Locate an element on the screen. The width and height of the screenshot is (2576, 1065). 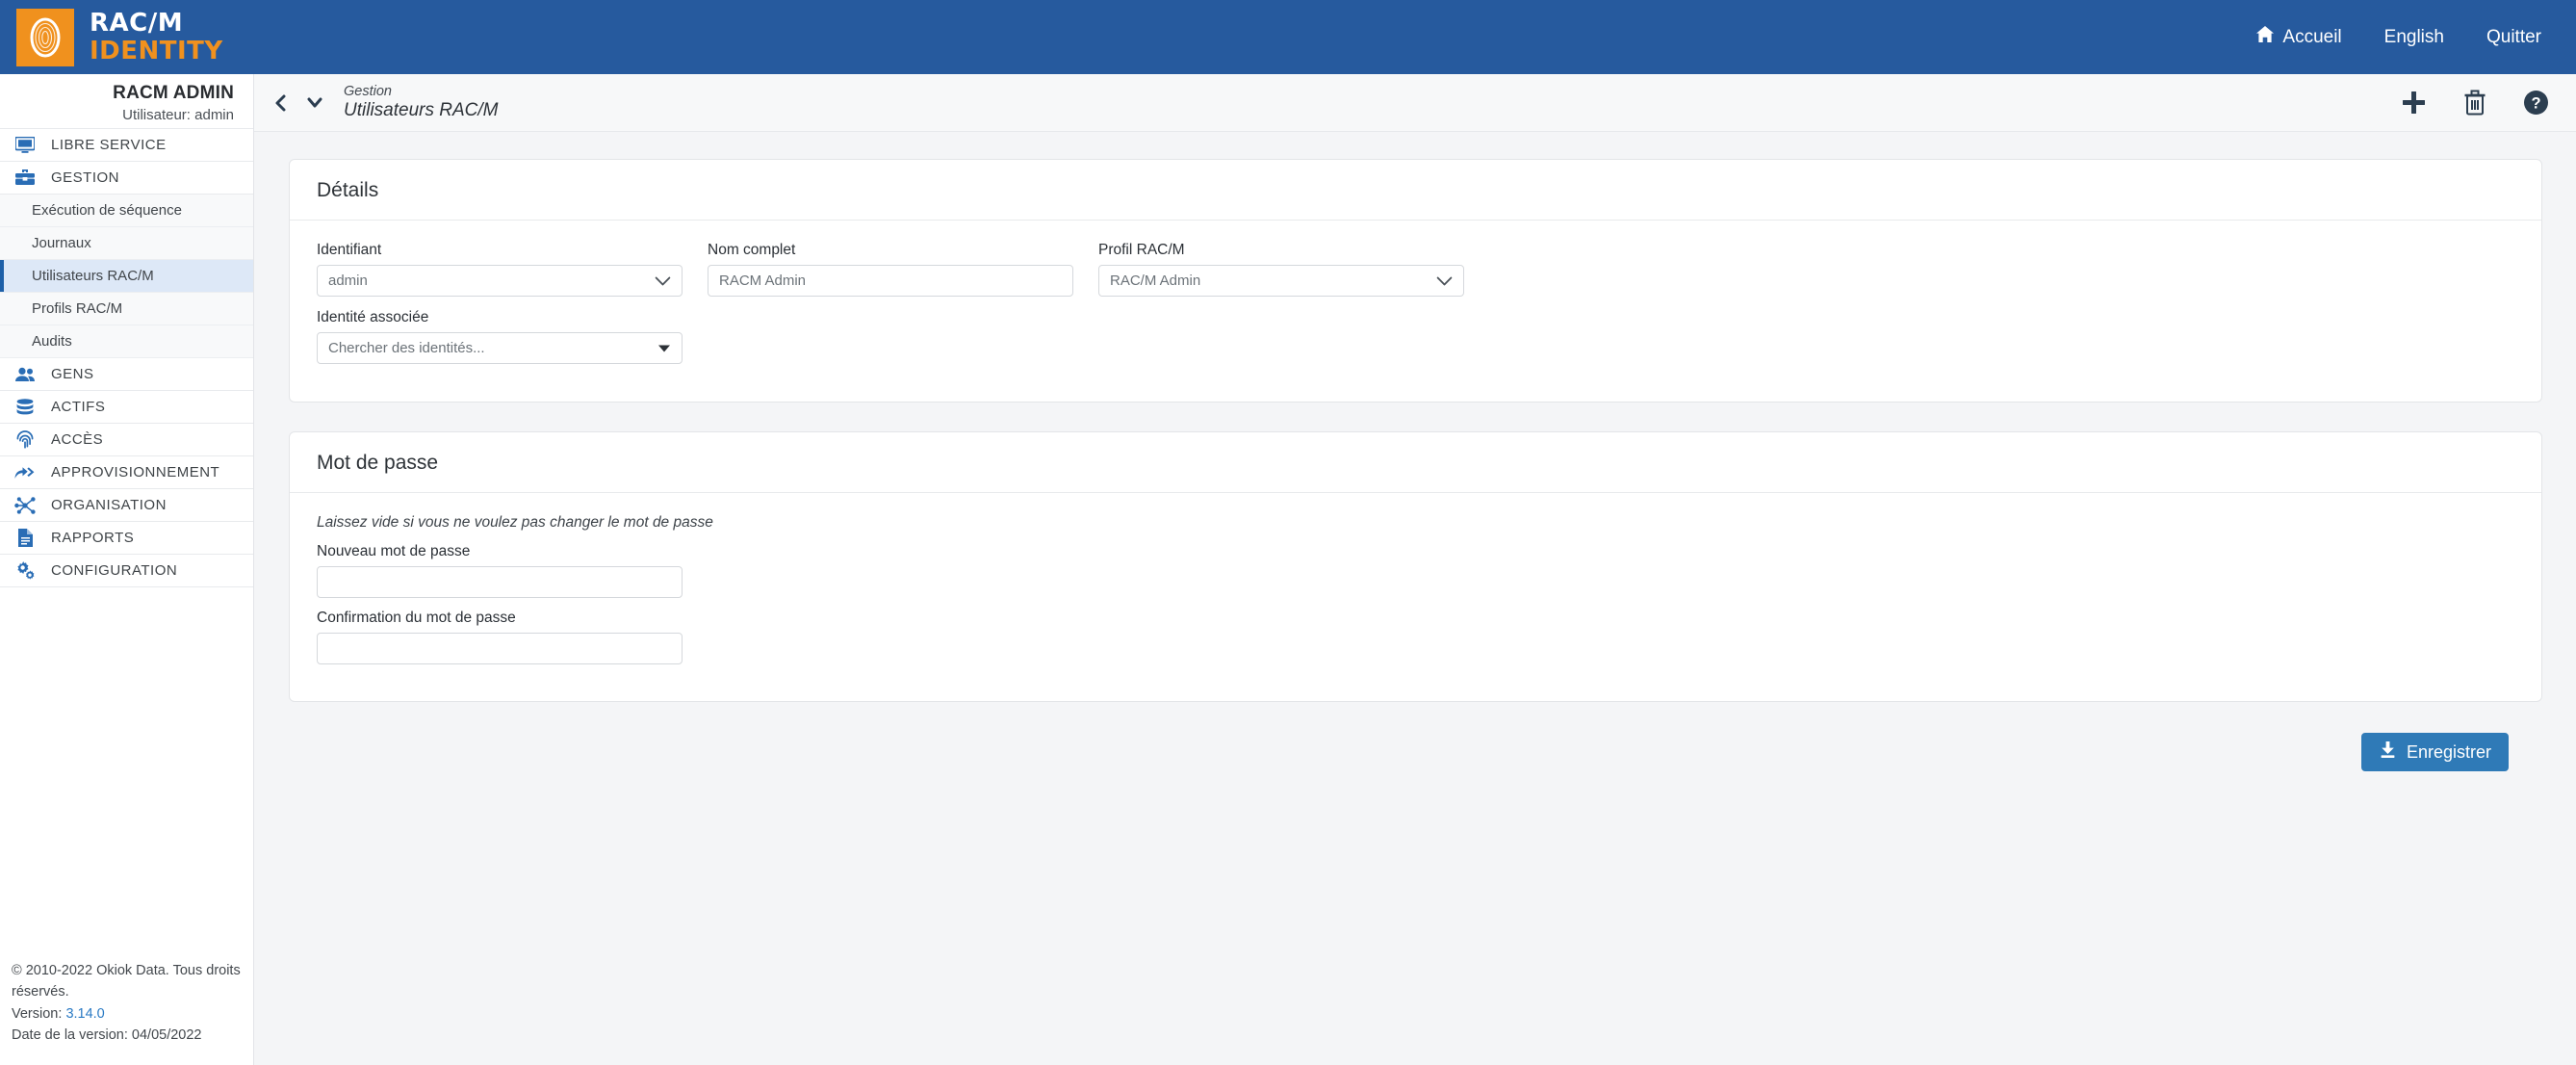
identifiant-value: admin is located at coordinates (348, 281).